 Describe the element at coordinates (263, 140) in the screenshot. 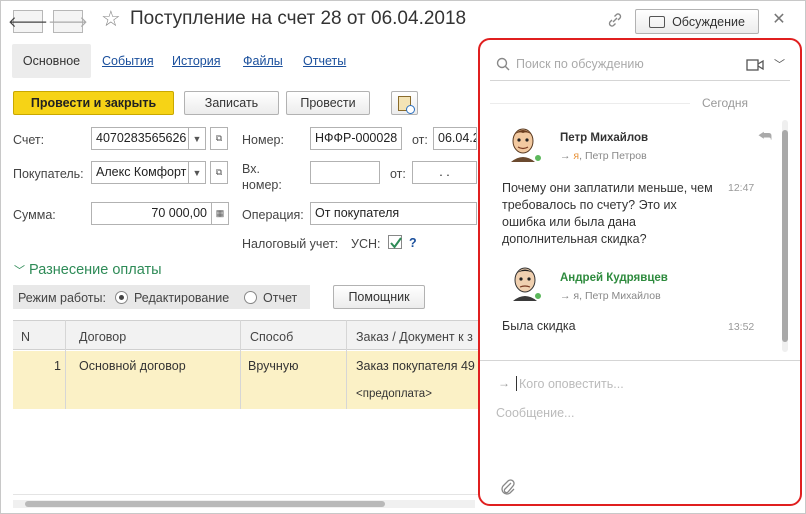

I see `number-label: Номер:` at that location.